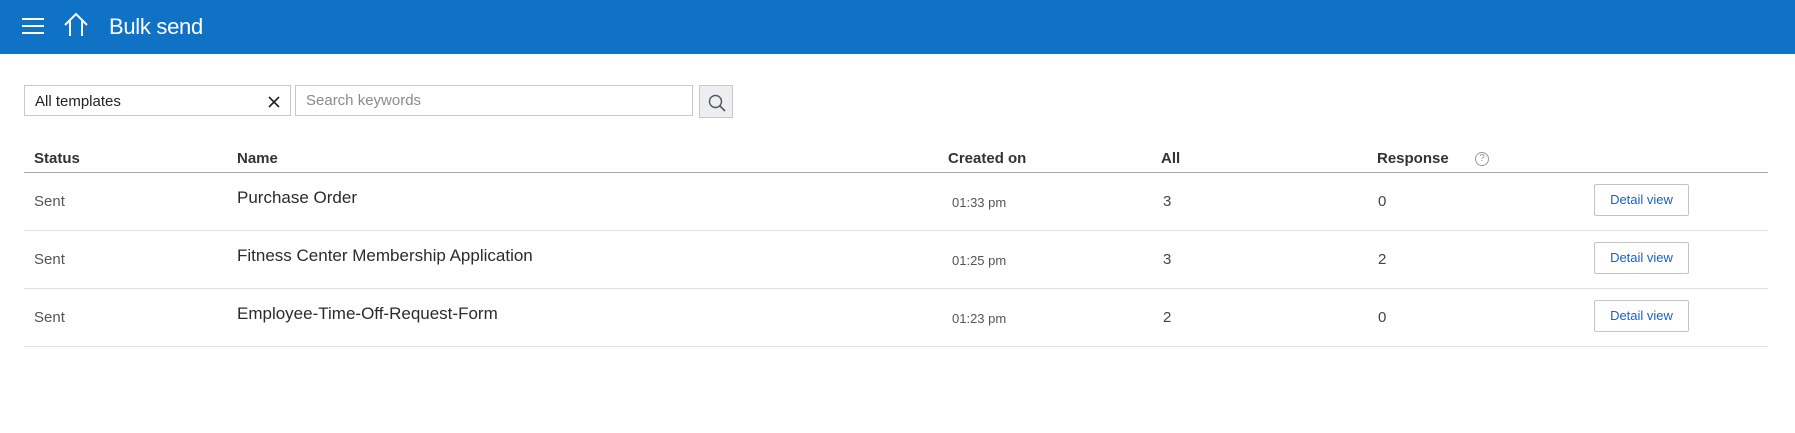  Describe the element at coordinates (76, 25) in the screenshot. I see `home-icon` at that location.